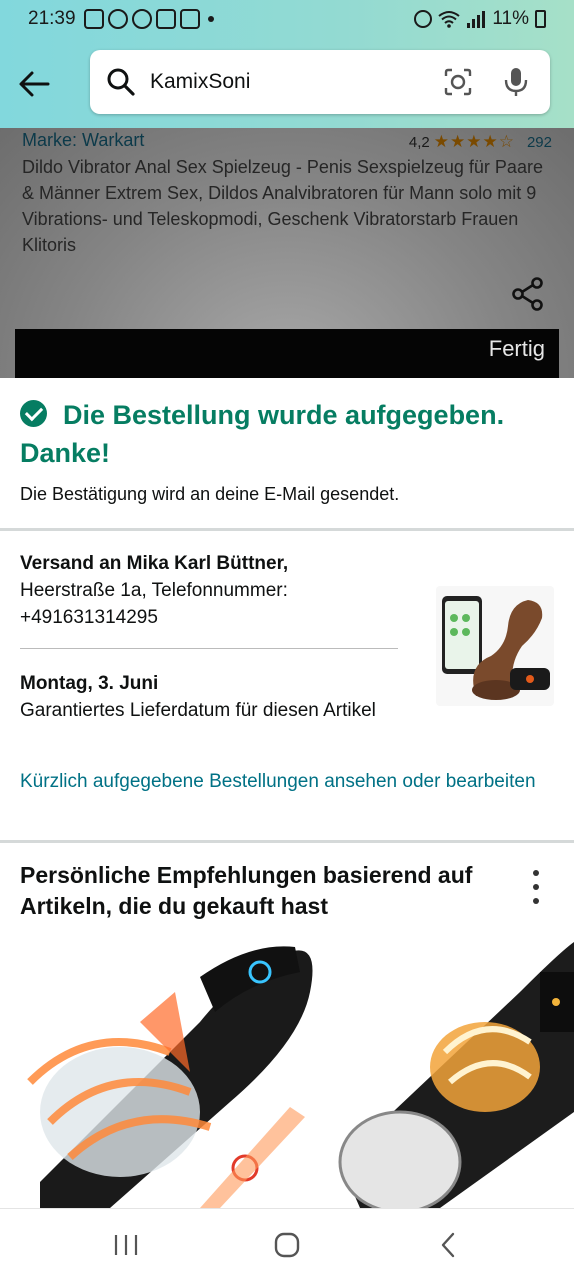 Image resolution: width=574 pixels, height=1280 pixels. What do you see at coordinates (423, 19) in the screenshot?
I see `alarm-icon` at bounding box center [423, 19].